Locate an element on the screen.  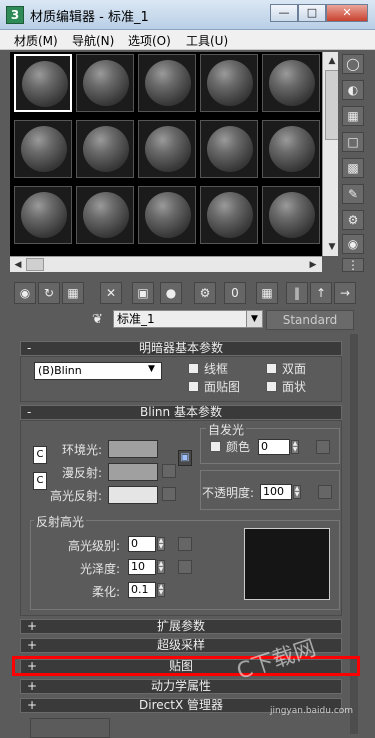
scroll-up-icon: ▲ is located at coordinates (332, 61).